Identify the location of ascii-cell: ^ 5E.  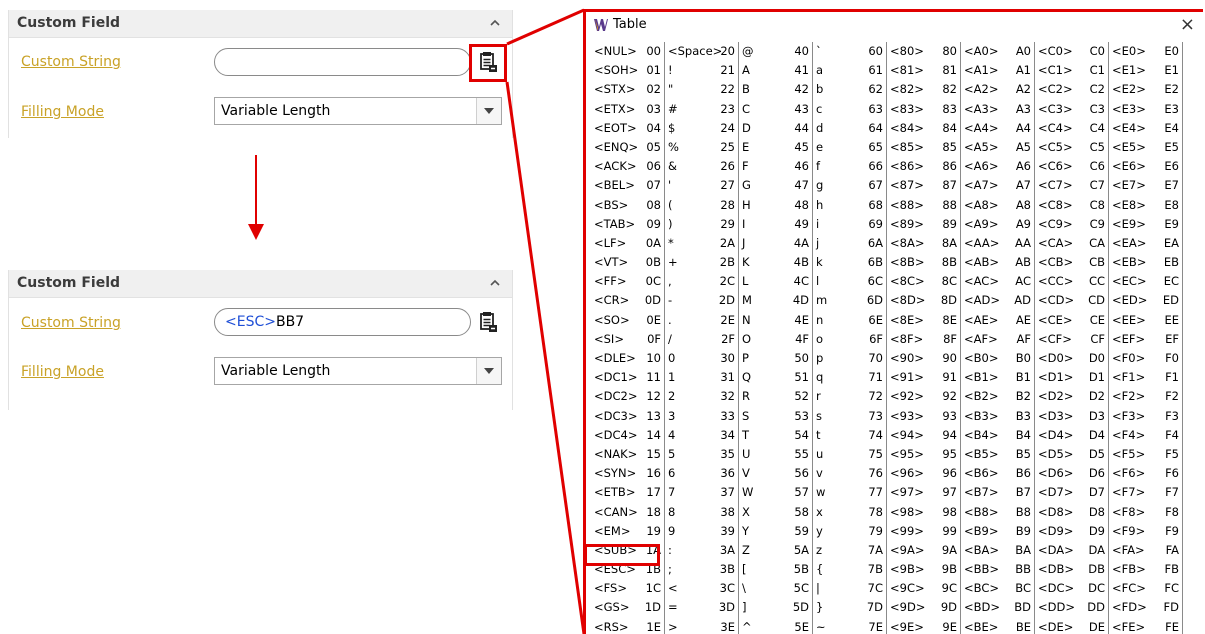
(776, 625).